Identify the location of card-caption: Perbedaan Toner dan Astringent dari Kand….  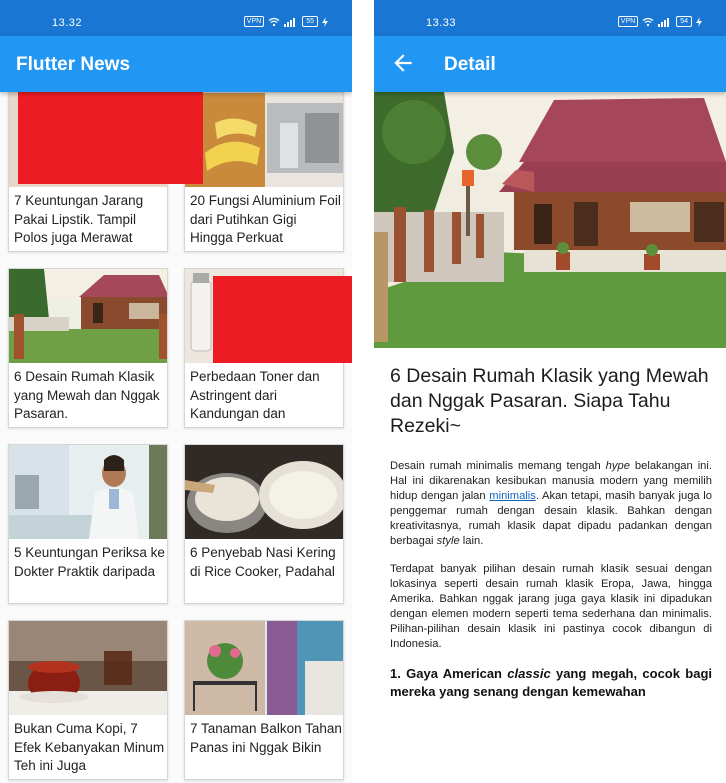
(255, 395).